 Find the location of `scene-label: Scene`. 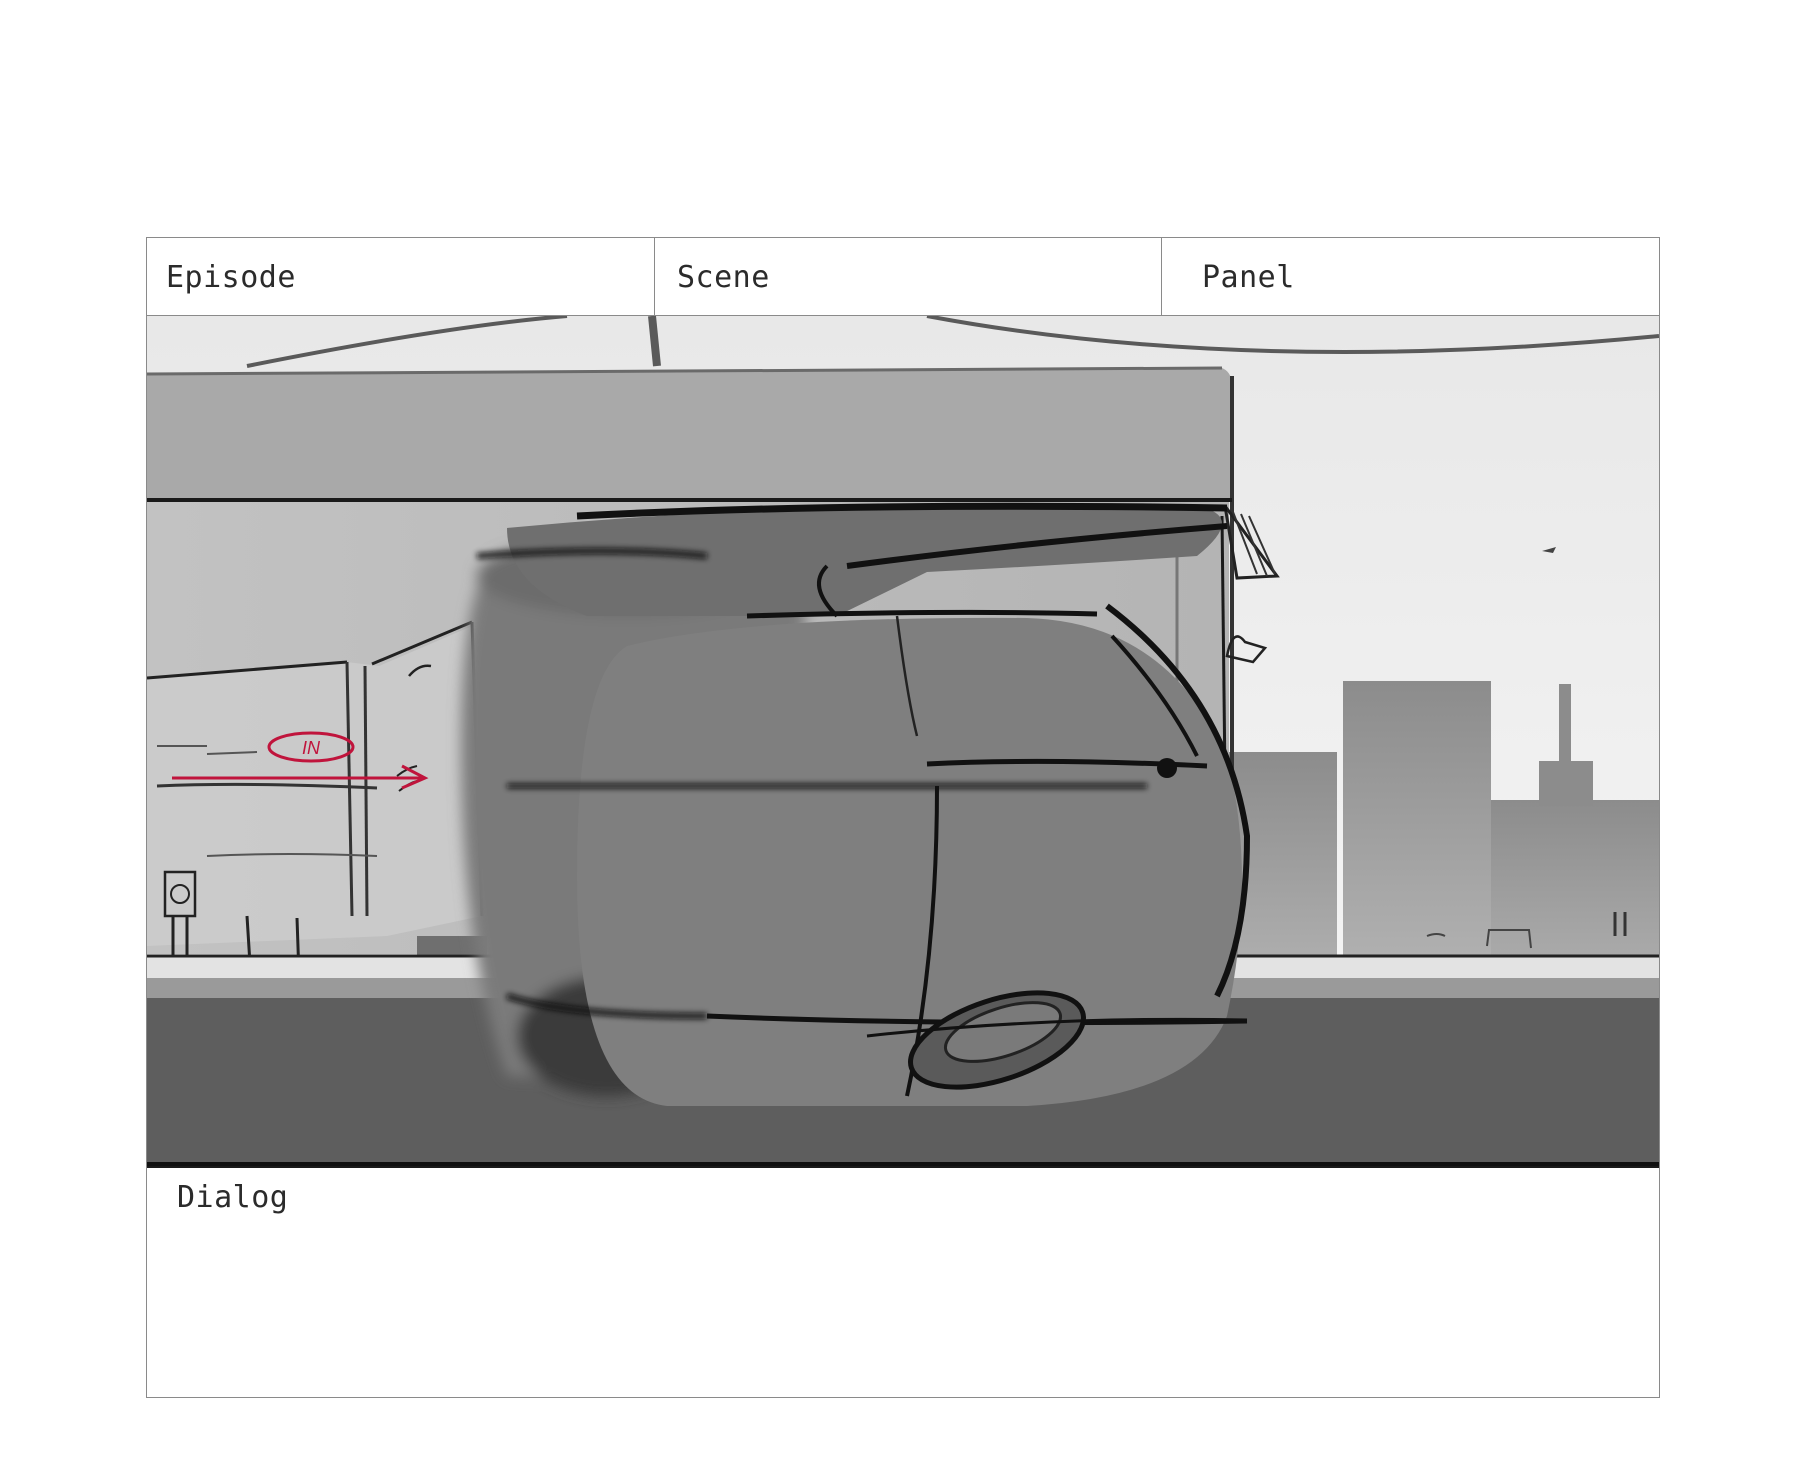

scene-label: Scene is located at coordinates (723, 277).